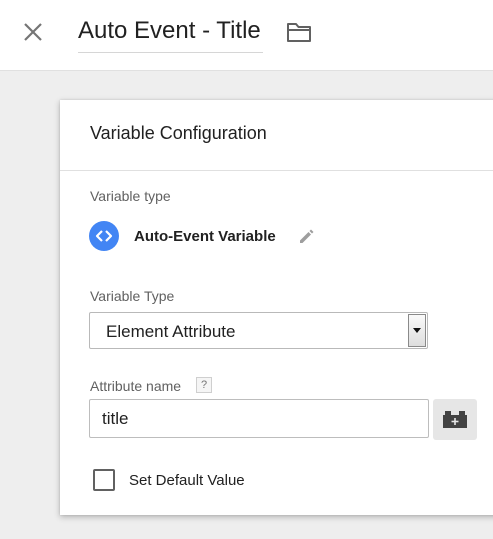 This screenshot has height=539, width=493. I want to click on attribute-name-input, so click(259, 418).